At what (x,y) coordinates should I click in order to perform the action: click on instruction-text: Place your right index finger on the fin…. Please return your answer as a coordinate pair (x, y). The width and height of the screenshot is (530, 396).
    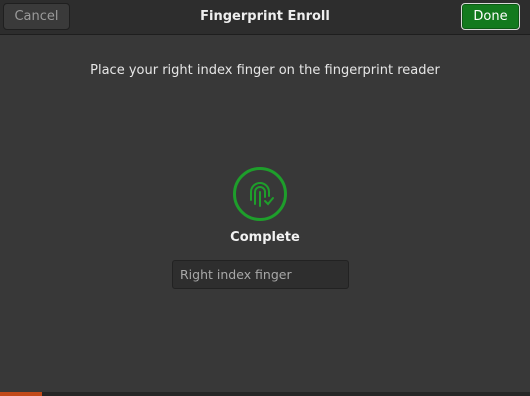
    Looking at the image, I should click on (265, 70).